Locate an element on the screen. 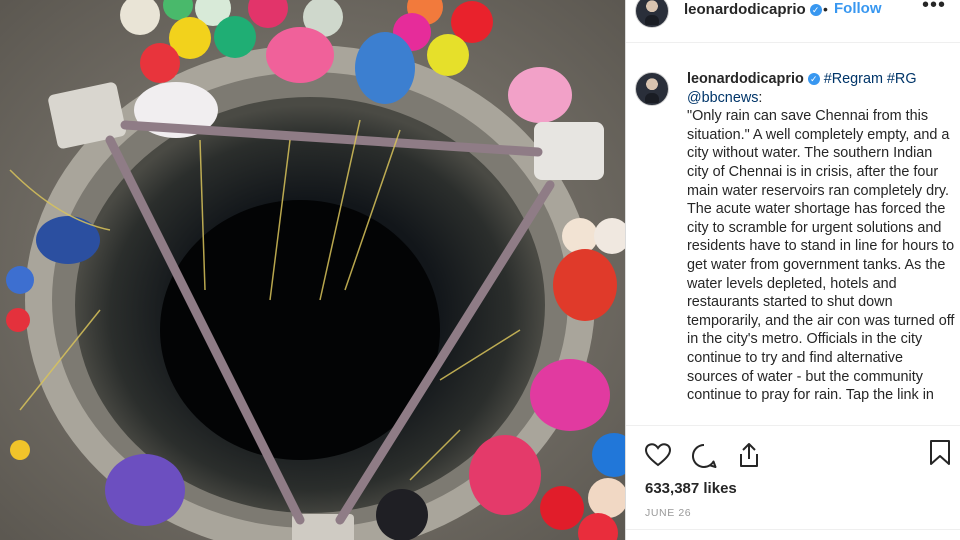  heart-icon is located at coordinates (658, 457).